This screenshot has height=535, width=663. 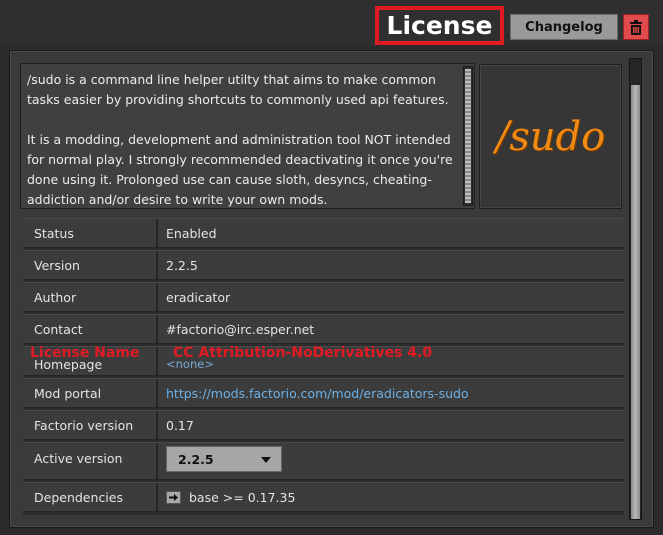 What do you see at coordinates (323, 329) in the screenshot?
I see `detail-row-contact: Contact #factorio@irc.esper.net` at bounding box center [323, 329].